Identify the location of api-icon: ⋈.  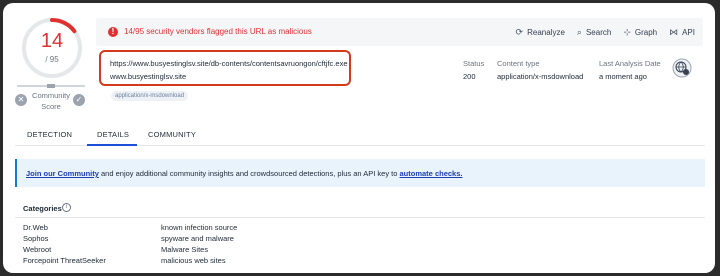
(674, 32).